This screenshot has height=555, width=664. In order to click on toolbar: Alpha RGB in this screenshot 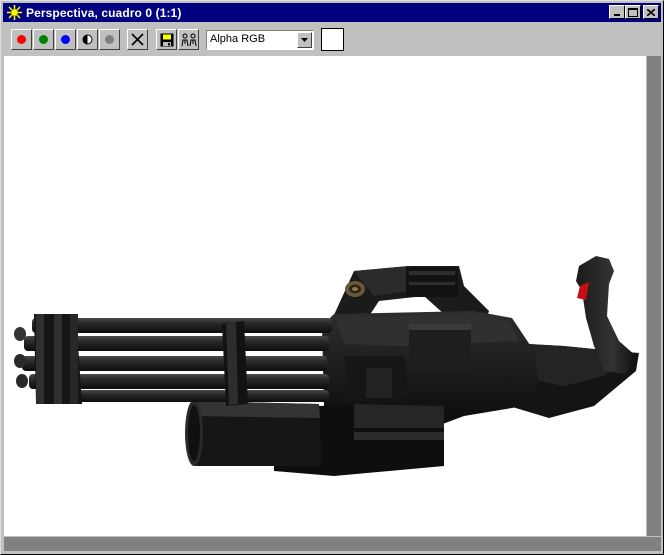, I will do `click(332, 39)`.